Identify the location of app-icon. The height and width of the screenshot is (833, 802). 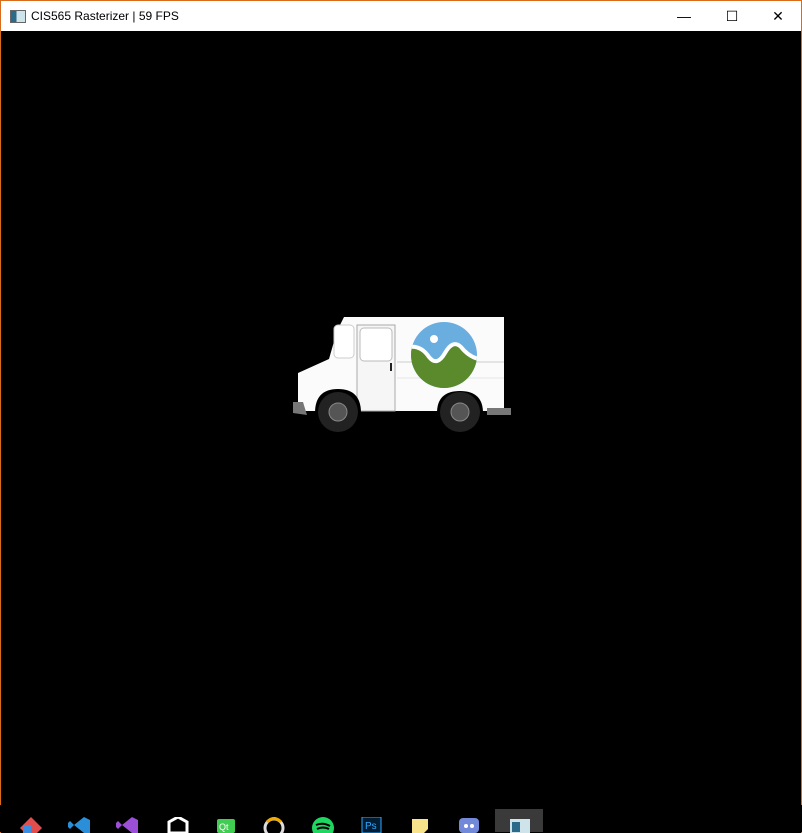
(18, 16).